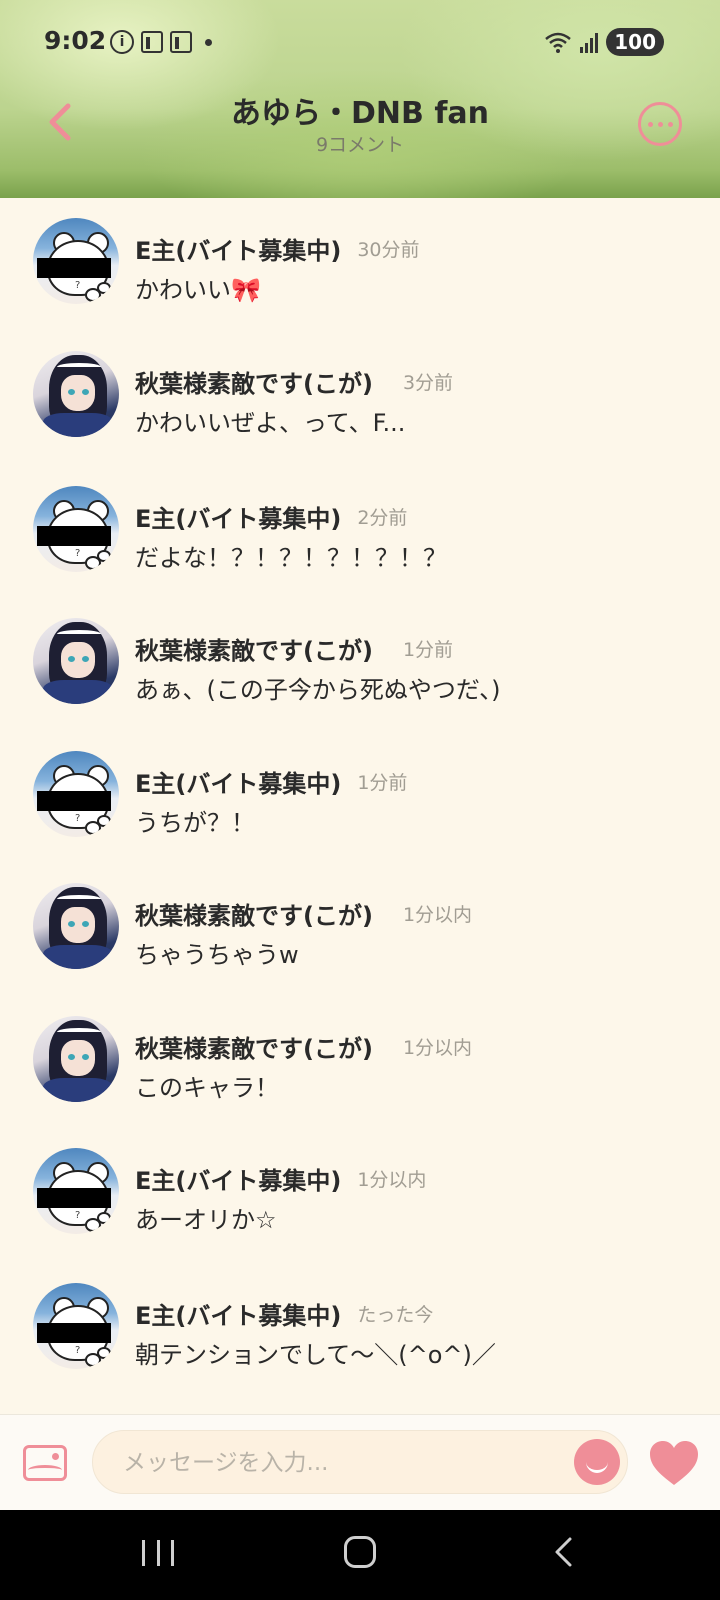 The width and height of the screenshot is (720, 1600). I want to click on comment-item: ? E主(バイト募集中) 2分前 だよな！？！？！？！？！？, so click(360, 546).